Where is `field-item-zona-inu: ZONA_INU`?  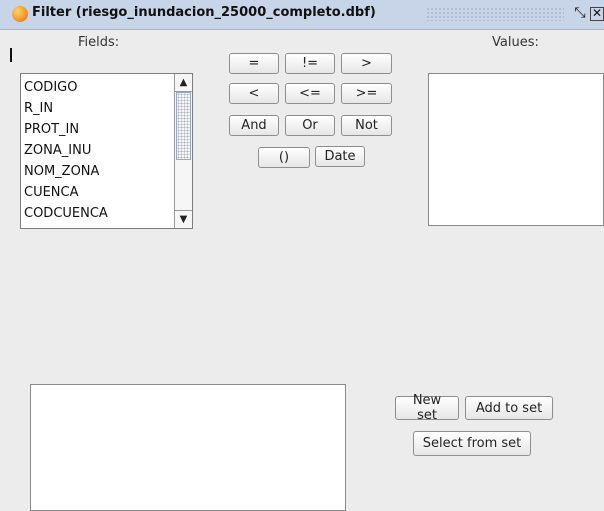 field-item-zona-inu: ZONA_INU is located at coordinates (57, 150).